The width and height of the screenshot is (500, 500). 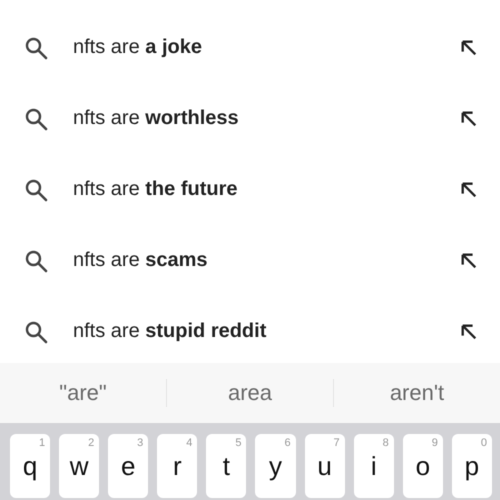 I want to click on keyboard-key: 7 u, so click(x=324, y=466).